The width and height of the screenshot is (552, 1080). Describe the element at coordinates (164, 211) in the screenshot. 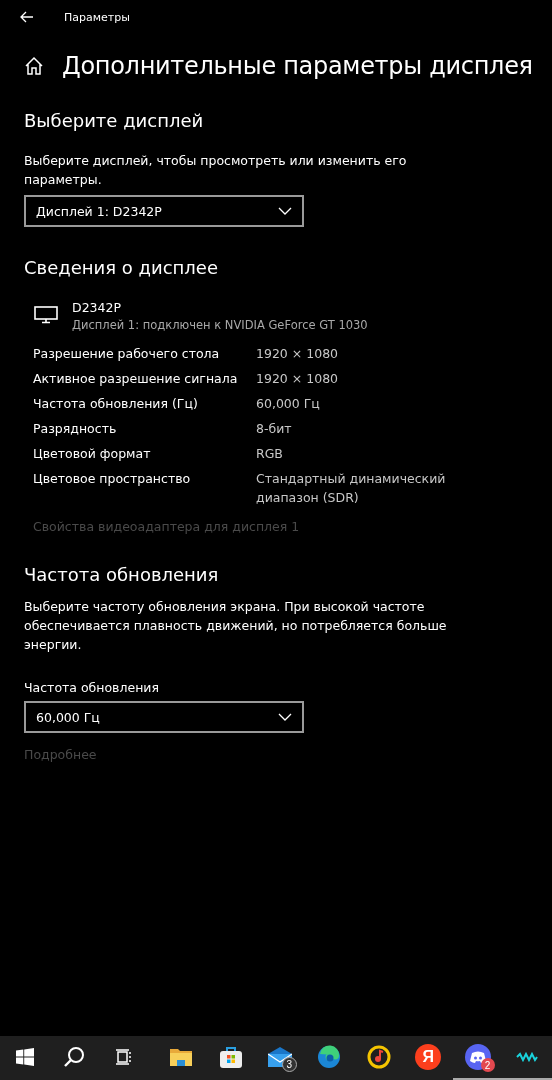

I see `display-dropdown: Дисплей 1: D2342P` at that location.